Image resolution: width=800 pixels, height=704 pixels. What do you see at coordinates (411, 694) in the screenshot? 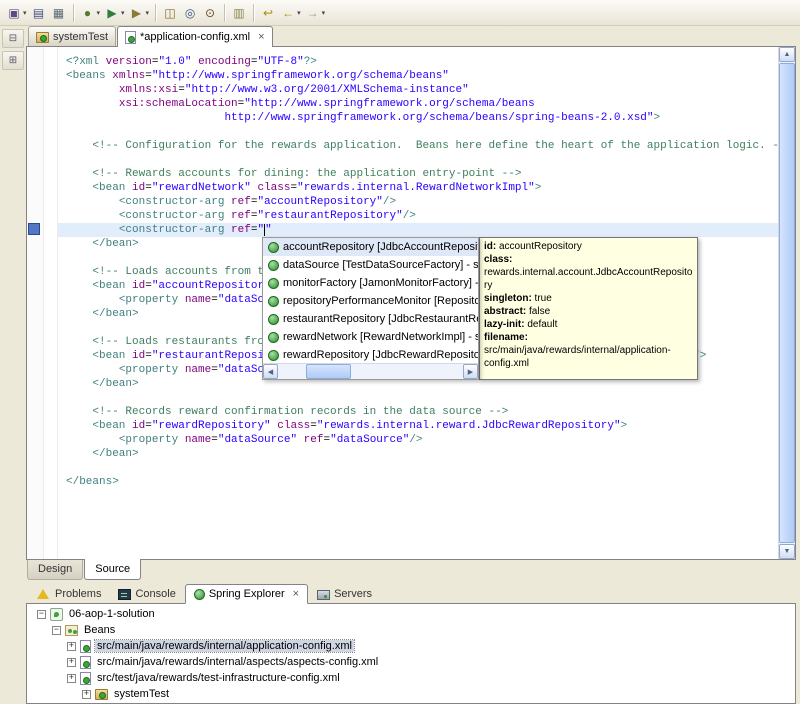
I see `tree-item-systemtest: + systemTest` at bounding box center [411, 694].